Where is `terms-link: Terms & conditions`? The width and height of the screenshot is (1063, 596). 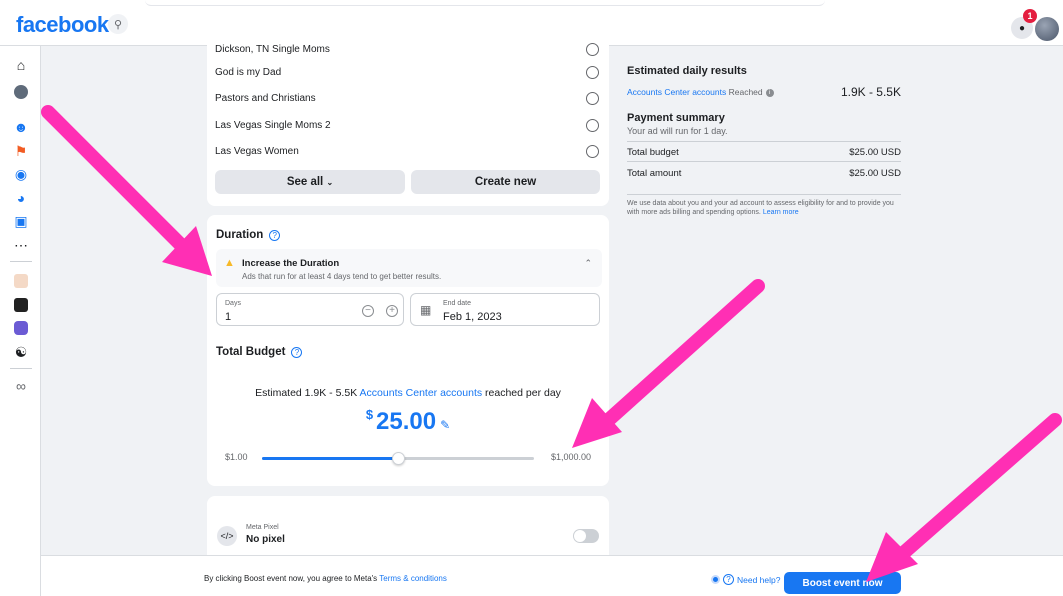
terms-link: Terms & conditions is located at coordinates (413, 578).